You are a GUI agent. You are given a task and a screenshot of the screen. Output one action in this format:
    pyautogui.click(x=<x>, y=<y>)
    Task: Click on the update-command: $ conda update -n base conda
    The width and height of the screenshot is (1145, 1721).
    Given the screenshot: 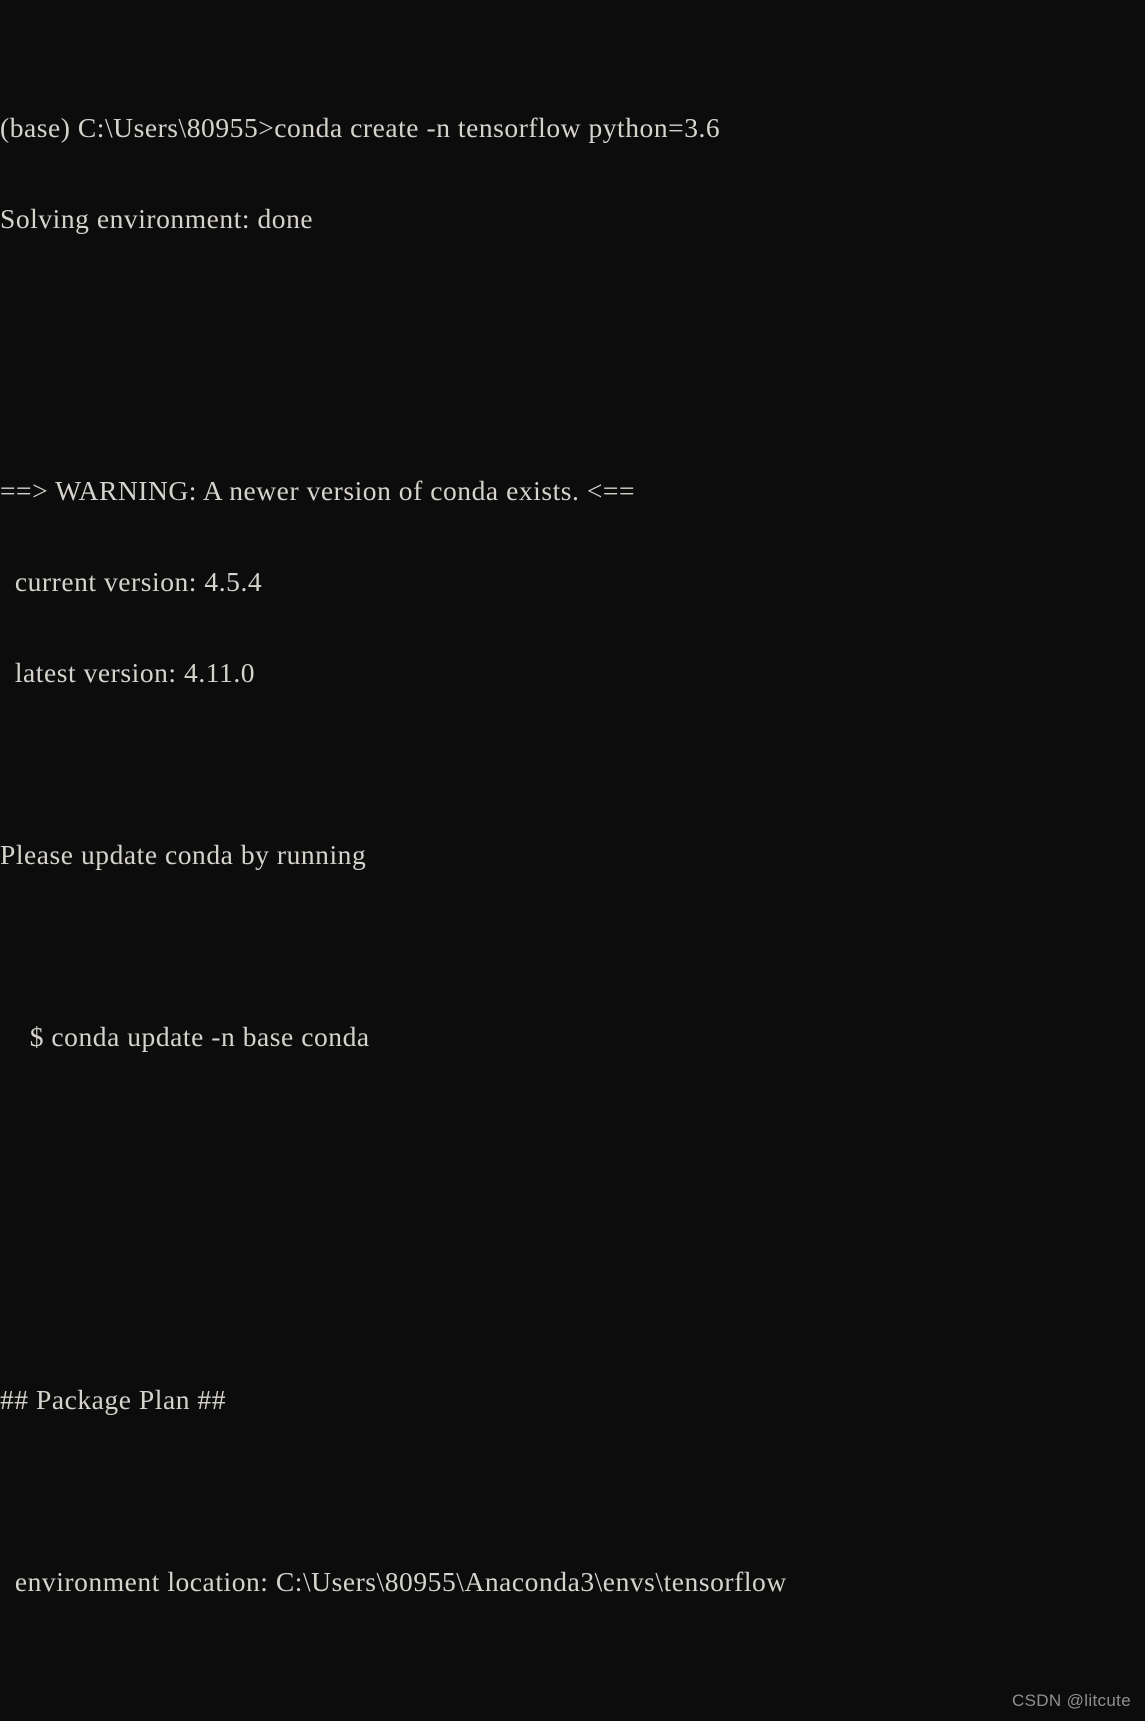 What is the action you would take?
    pyautogui.click(x=185, y=1036)
    